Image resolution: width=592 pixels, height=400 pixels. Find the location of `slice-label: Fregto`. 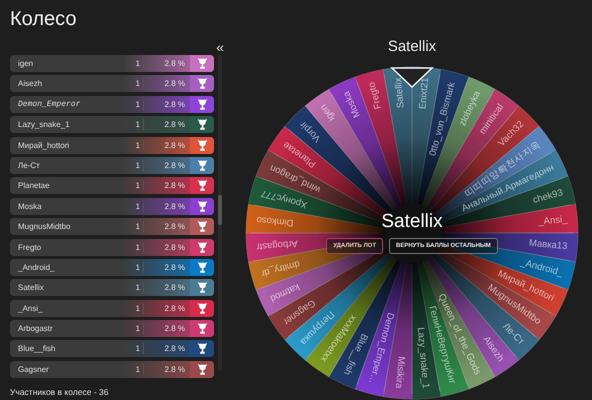

slice-label: Fregto is located at coordinates (375, 95).